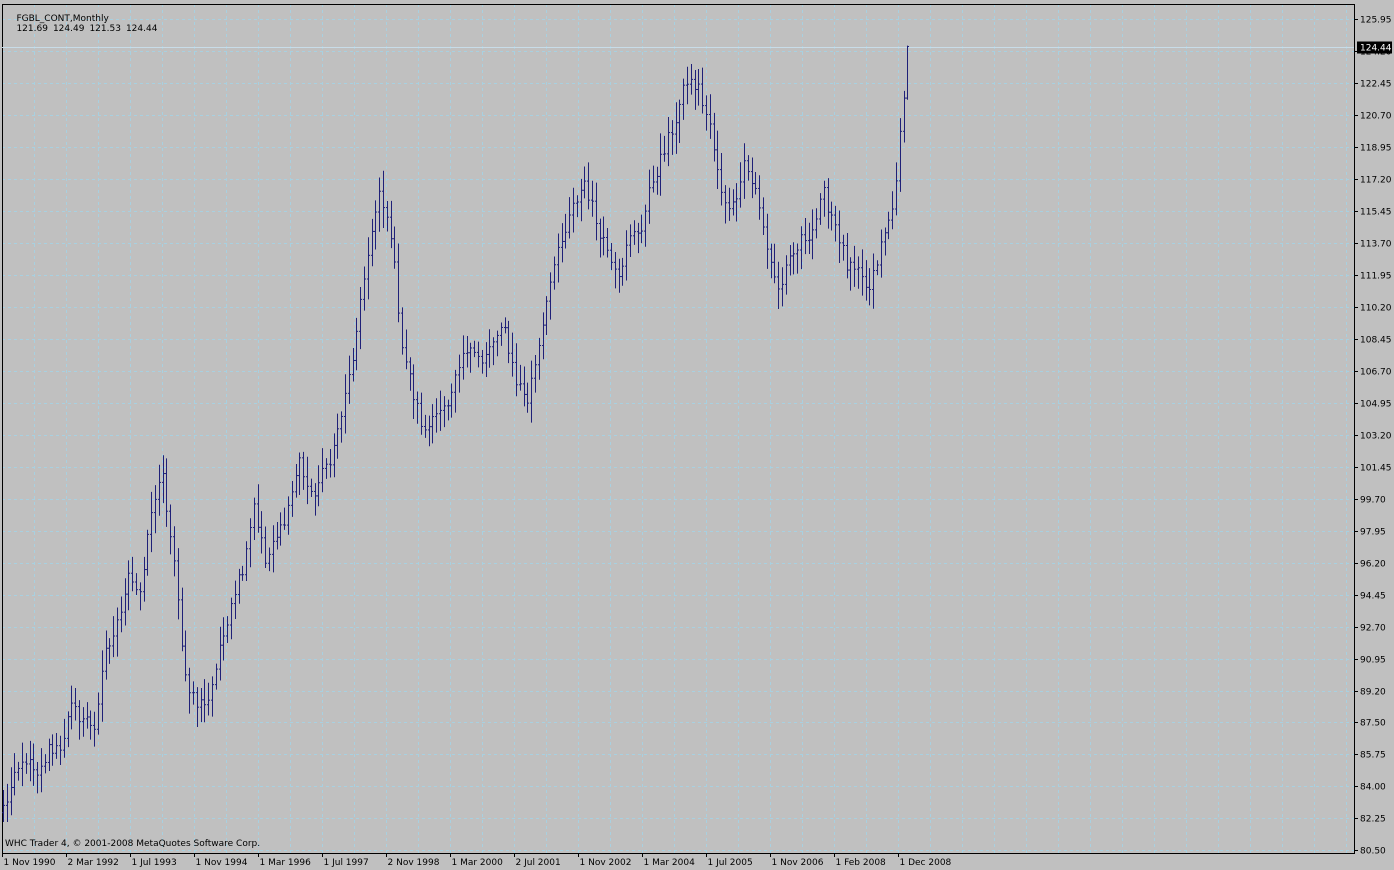  Describe the element at coordinates (30, 863) in the screenshot. I see `x-tick-label: 1 Nov 1990` at that location.